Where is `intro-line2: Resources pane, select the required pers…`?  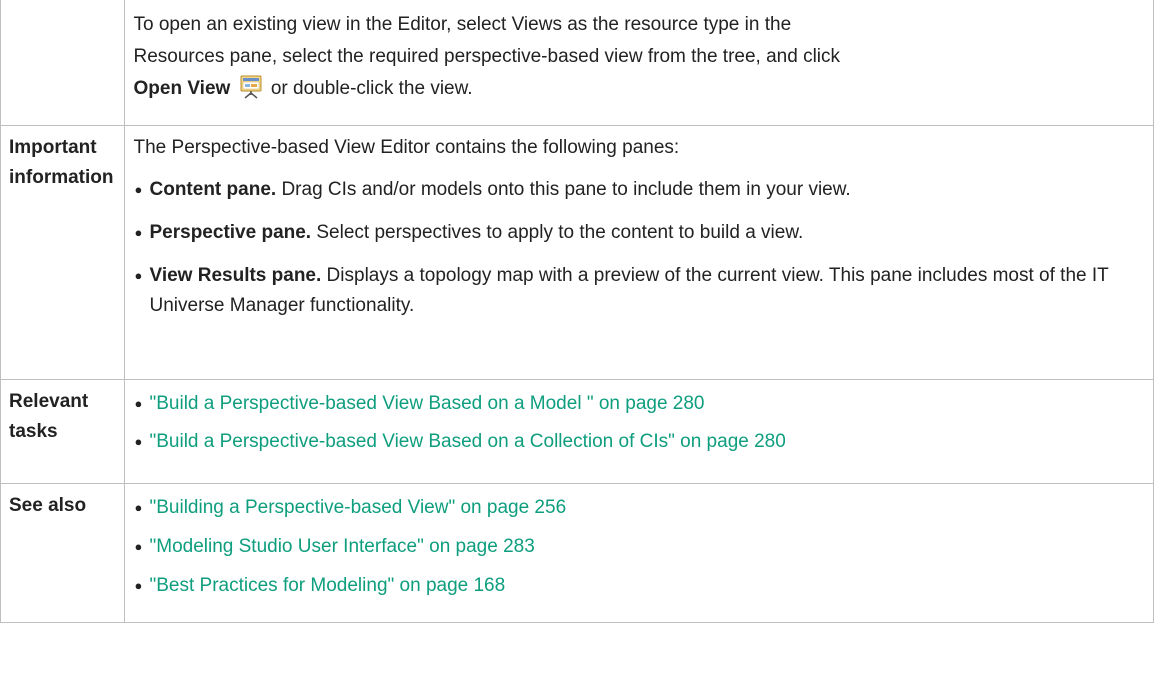 intro-line2: Resources pane, select the required pers… is located at coordinates (487, 56).